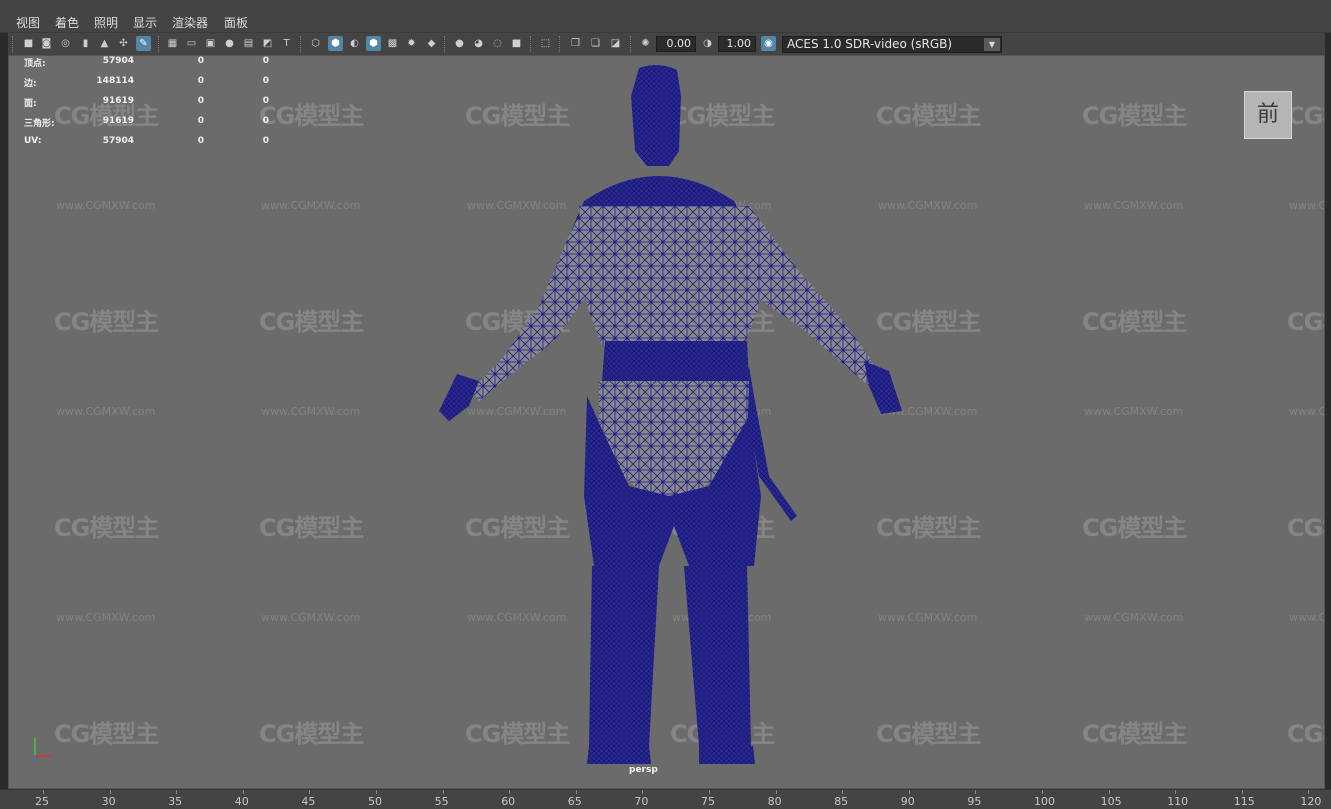  Describe the element at coordinates (40, 749) in the screenshot. I see `axis-gizmo-icon` at that location.